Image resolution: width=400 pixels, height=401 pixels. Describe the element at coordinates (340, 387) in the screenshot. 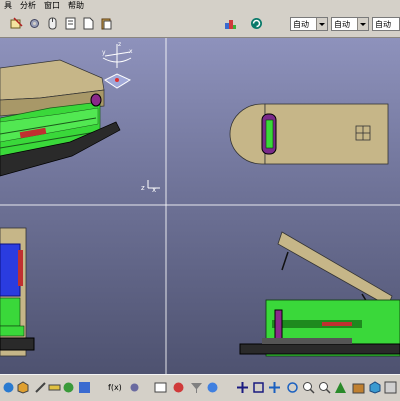

I see `normal-view-icon` at that location.